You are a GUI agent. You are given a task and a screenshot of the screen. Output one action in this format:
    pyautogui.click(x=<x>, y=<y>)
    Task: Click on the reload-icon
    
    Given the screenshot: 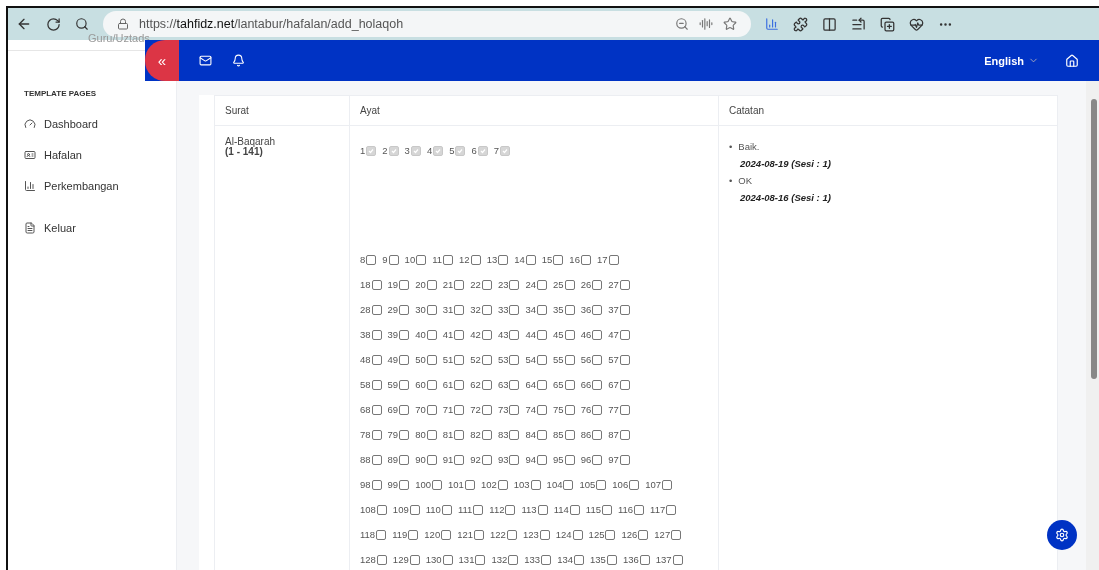 What is the action you would take?
    pyautogui.click(x=53, y=24)
    